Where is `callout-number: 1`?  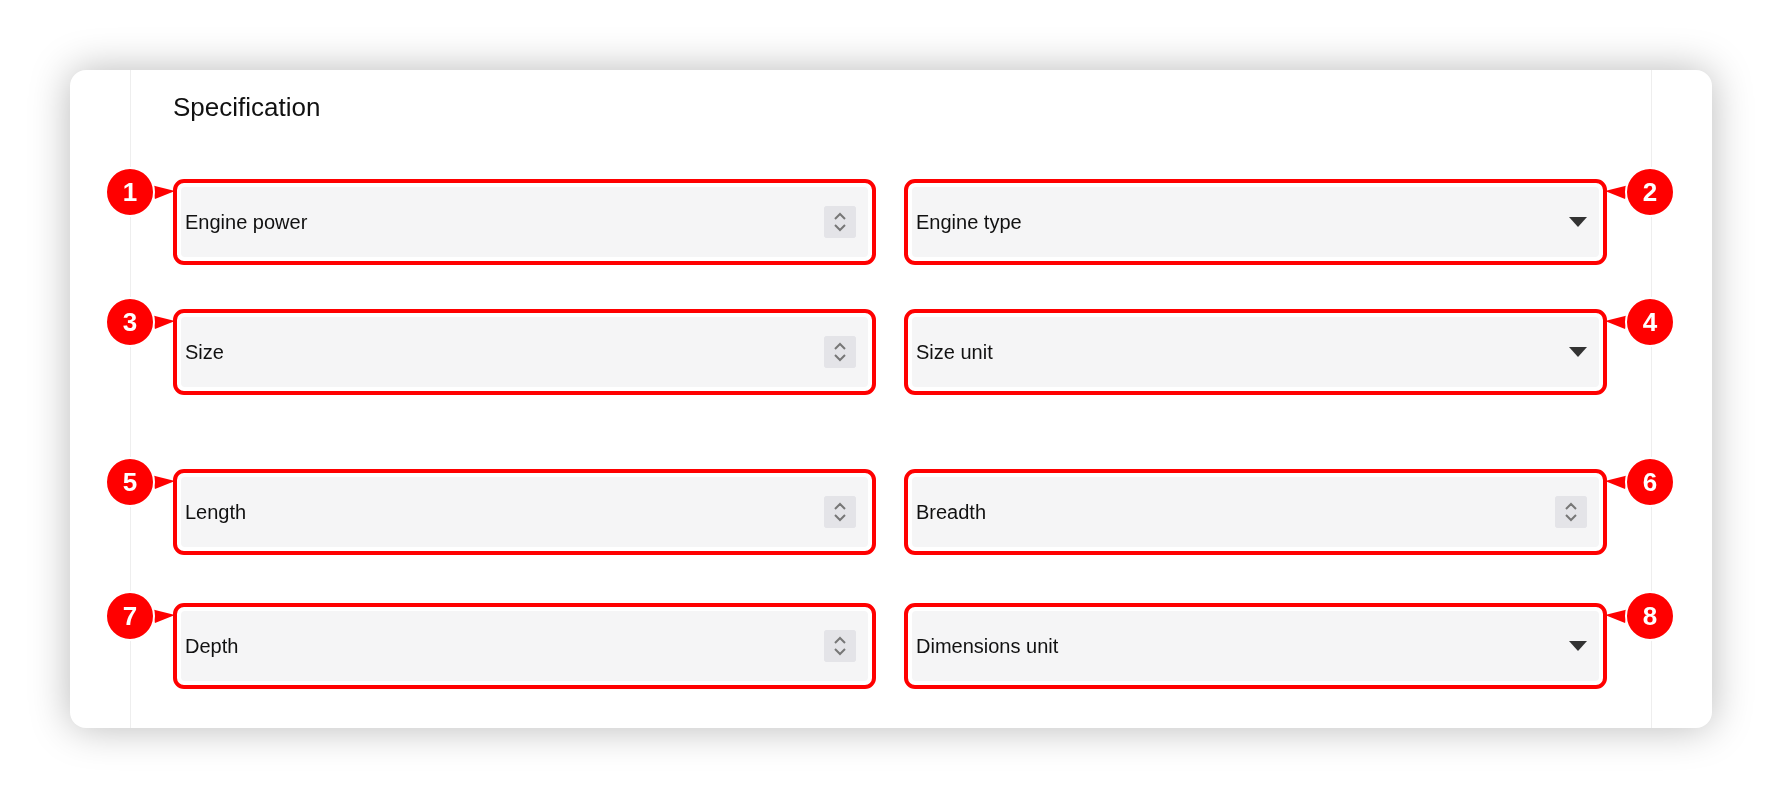
callout-number: 1 is located at coordinates (130, 192).